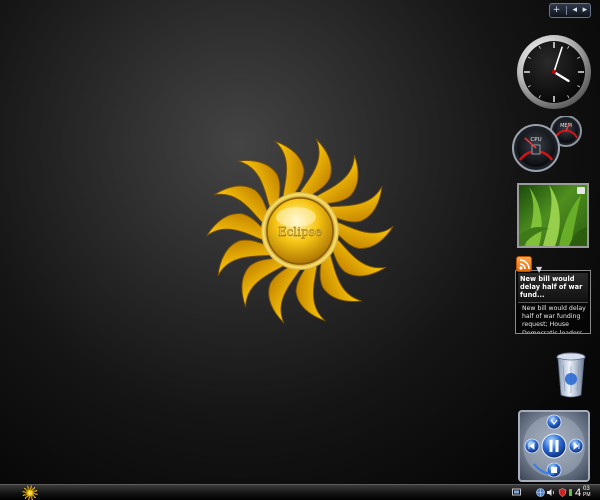 Image resolution: width=600 pixels, height=500 pixels. What do you see at coordinates (550, 492) in the screenshot?
I see `volume-icon` at bounding box center [550, 492].